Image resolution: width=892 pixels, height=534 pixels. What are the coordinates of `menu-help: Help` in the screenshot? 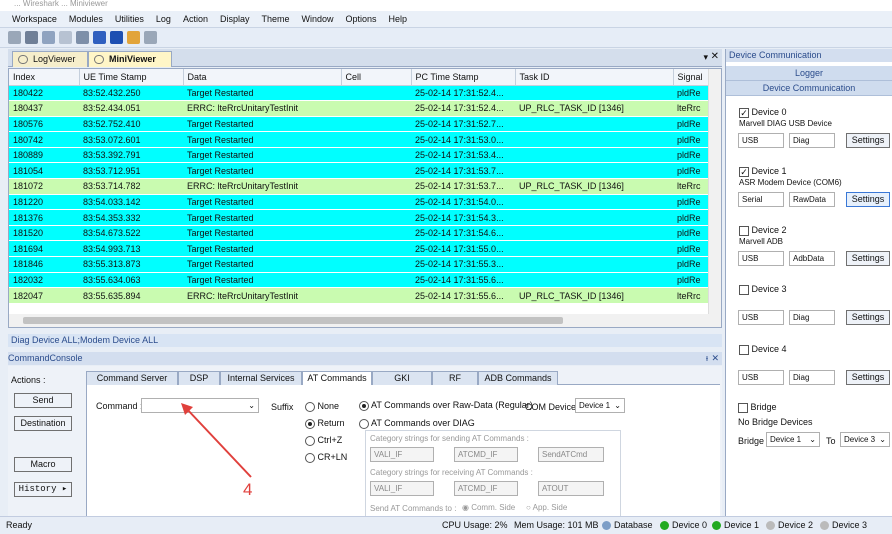 It's located at (398, 19).